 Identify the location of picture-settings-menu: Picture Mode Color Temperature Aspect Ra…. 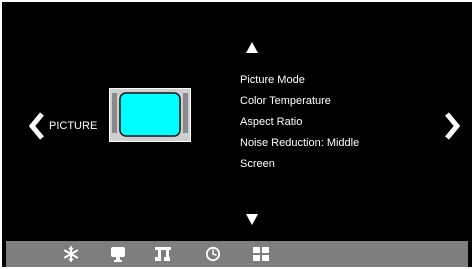
(299, 126).